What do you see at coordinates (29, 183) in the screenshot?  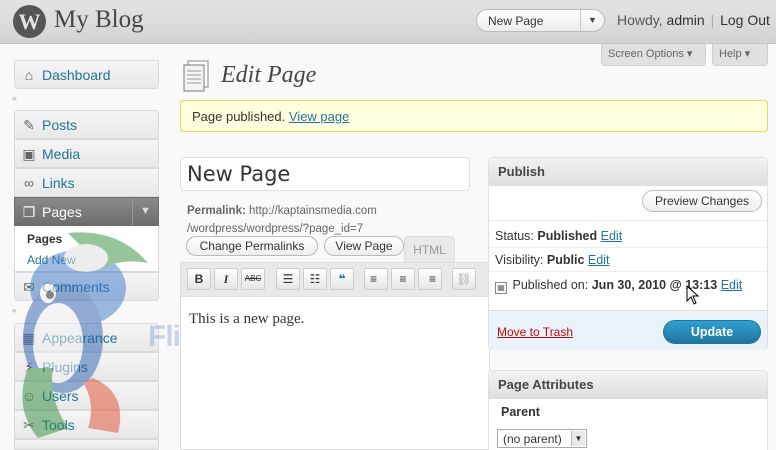 I see `link-icon: ∞` at bounding box center [29, 183].